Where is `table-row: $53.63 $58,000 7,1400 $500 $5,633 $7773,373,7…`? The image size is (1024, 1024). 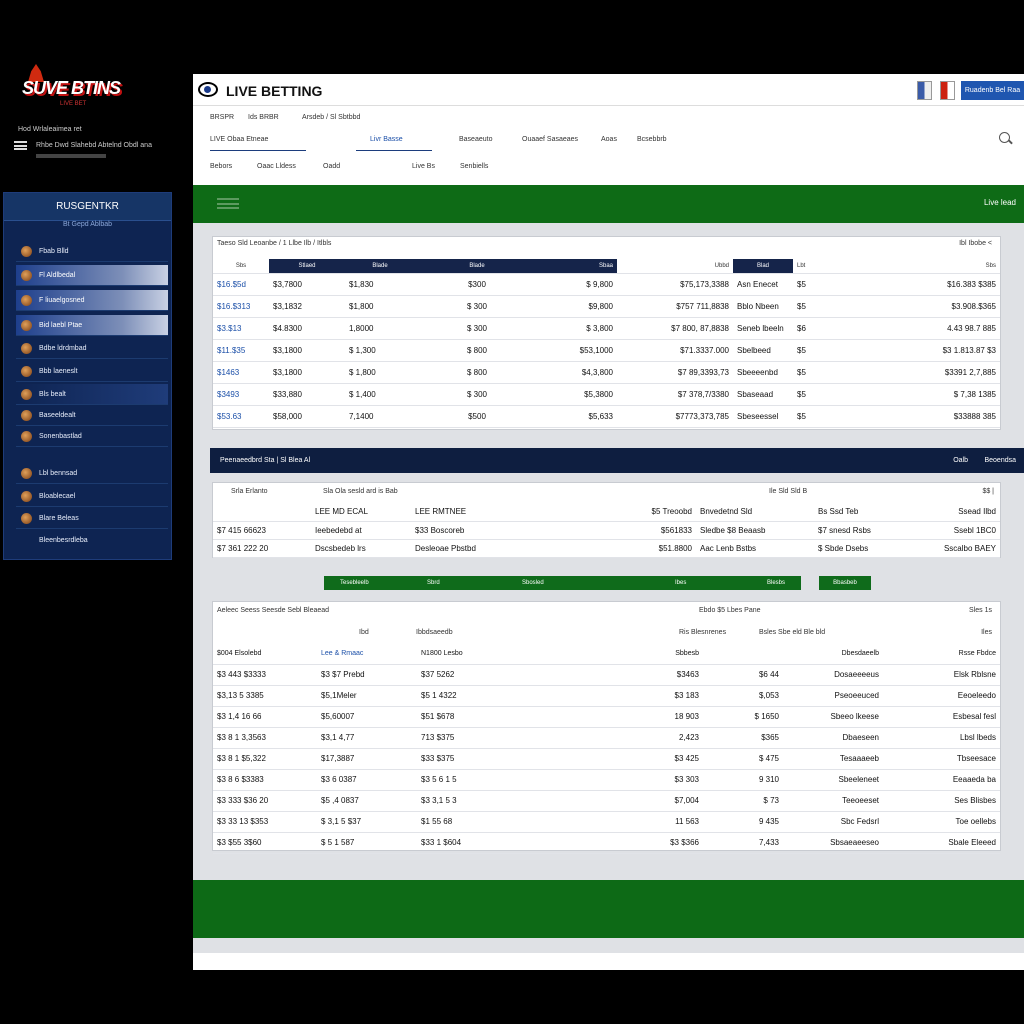
table-row: $53.63 $58,000 7,1400 $500 $5,633 $7773,373,7… is located at coordinates (606, 416).